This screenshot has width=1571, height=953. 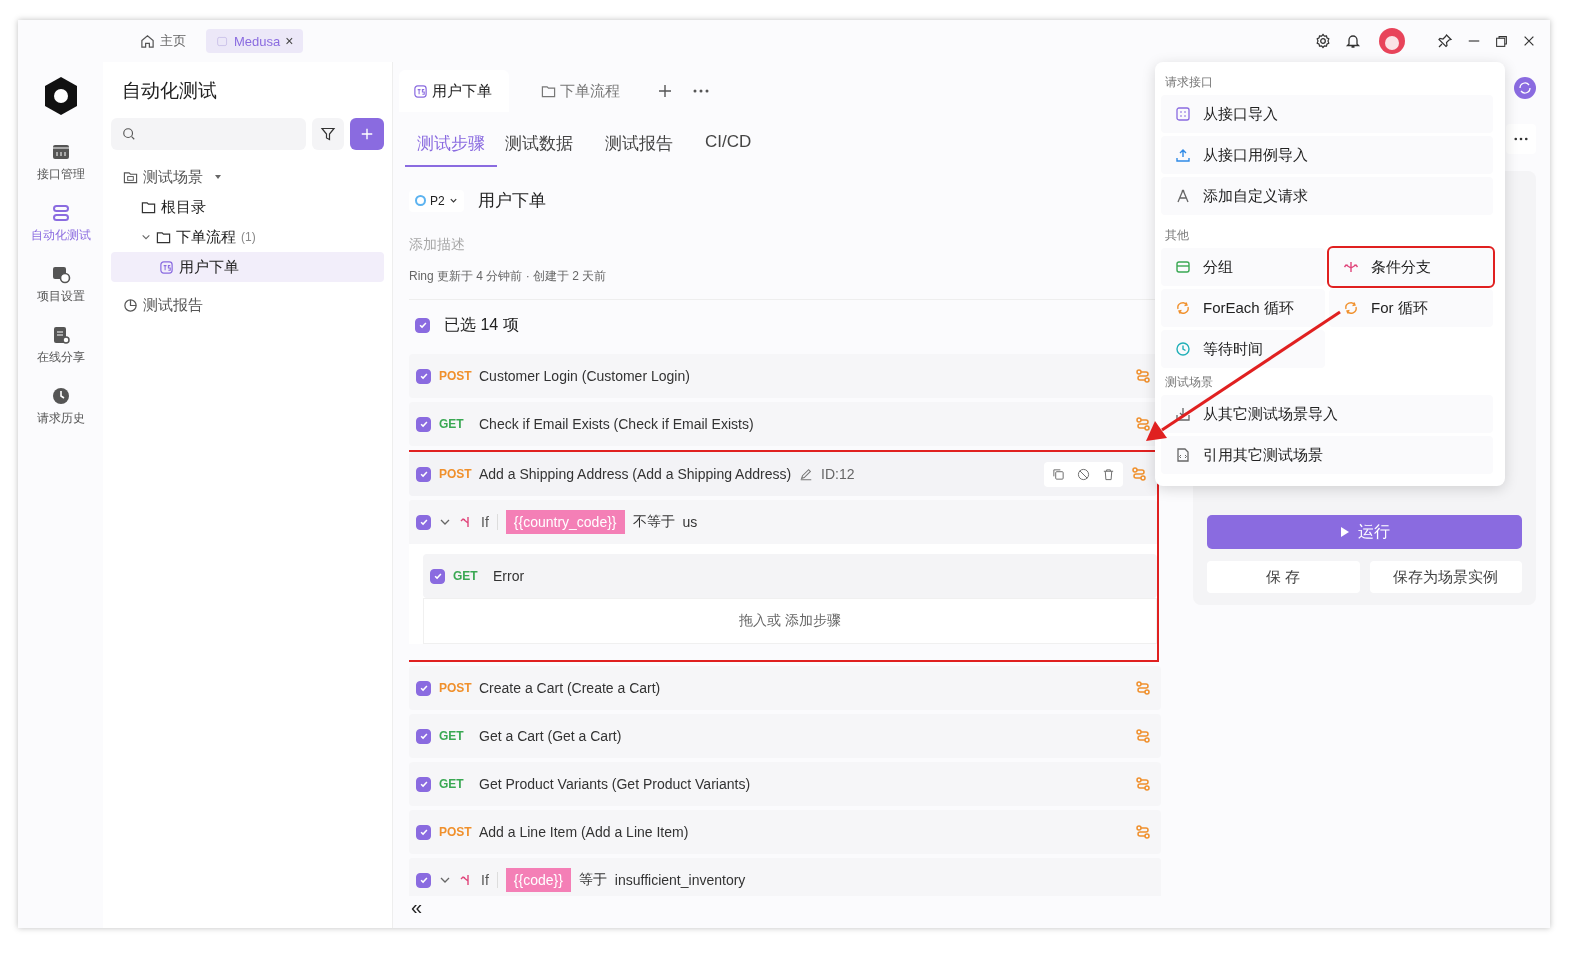 What do you see at coordinates (1177, 235) in the screenshot?
I see `menu-section-title: 其他` at bounding box center [1177, 235].